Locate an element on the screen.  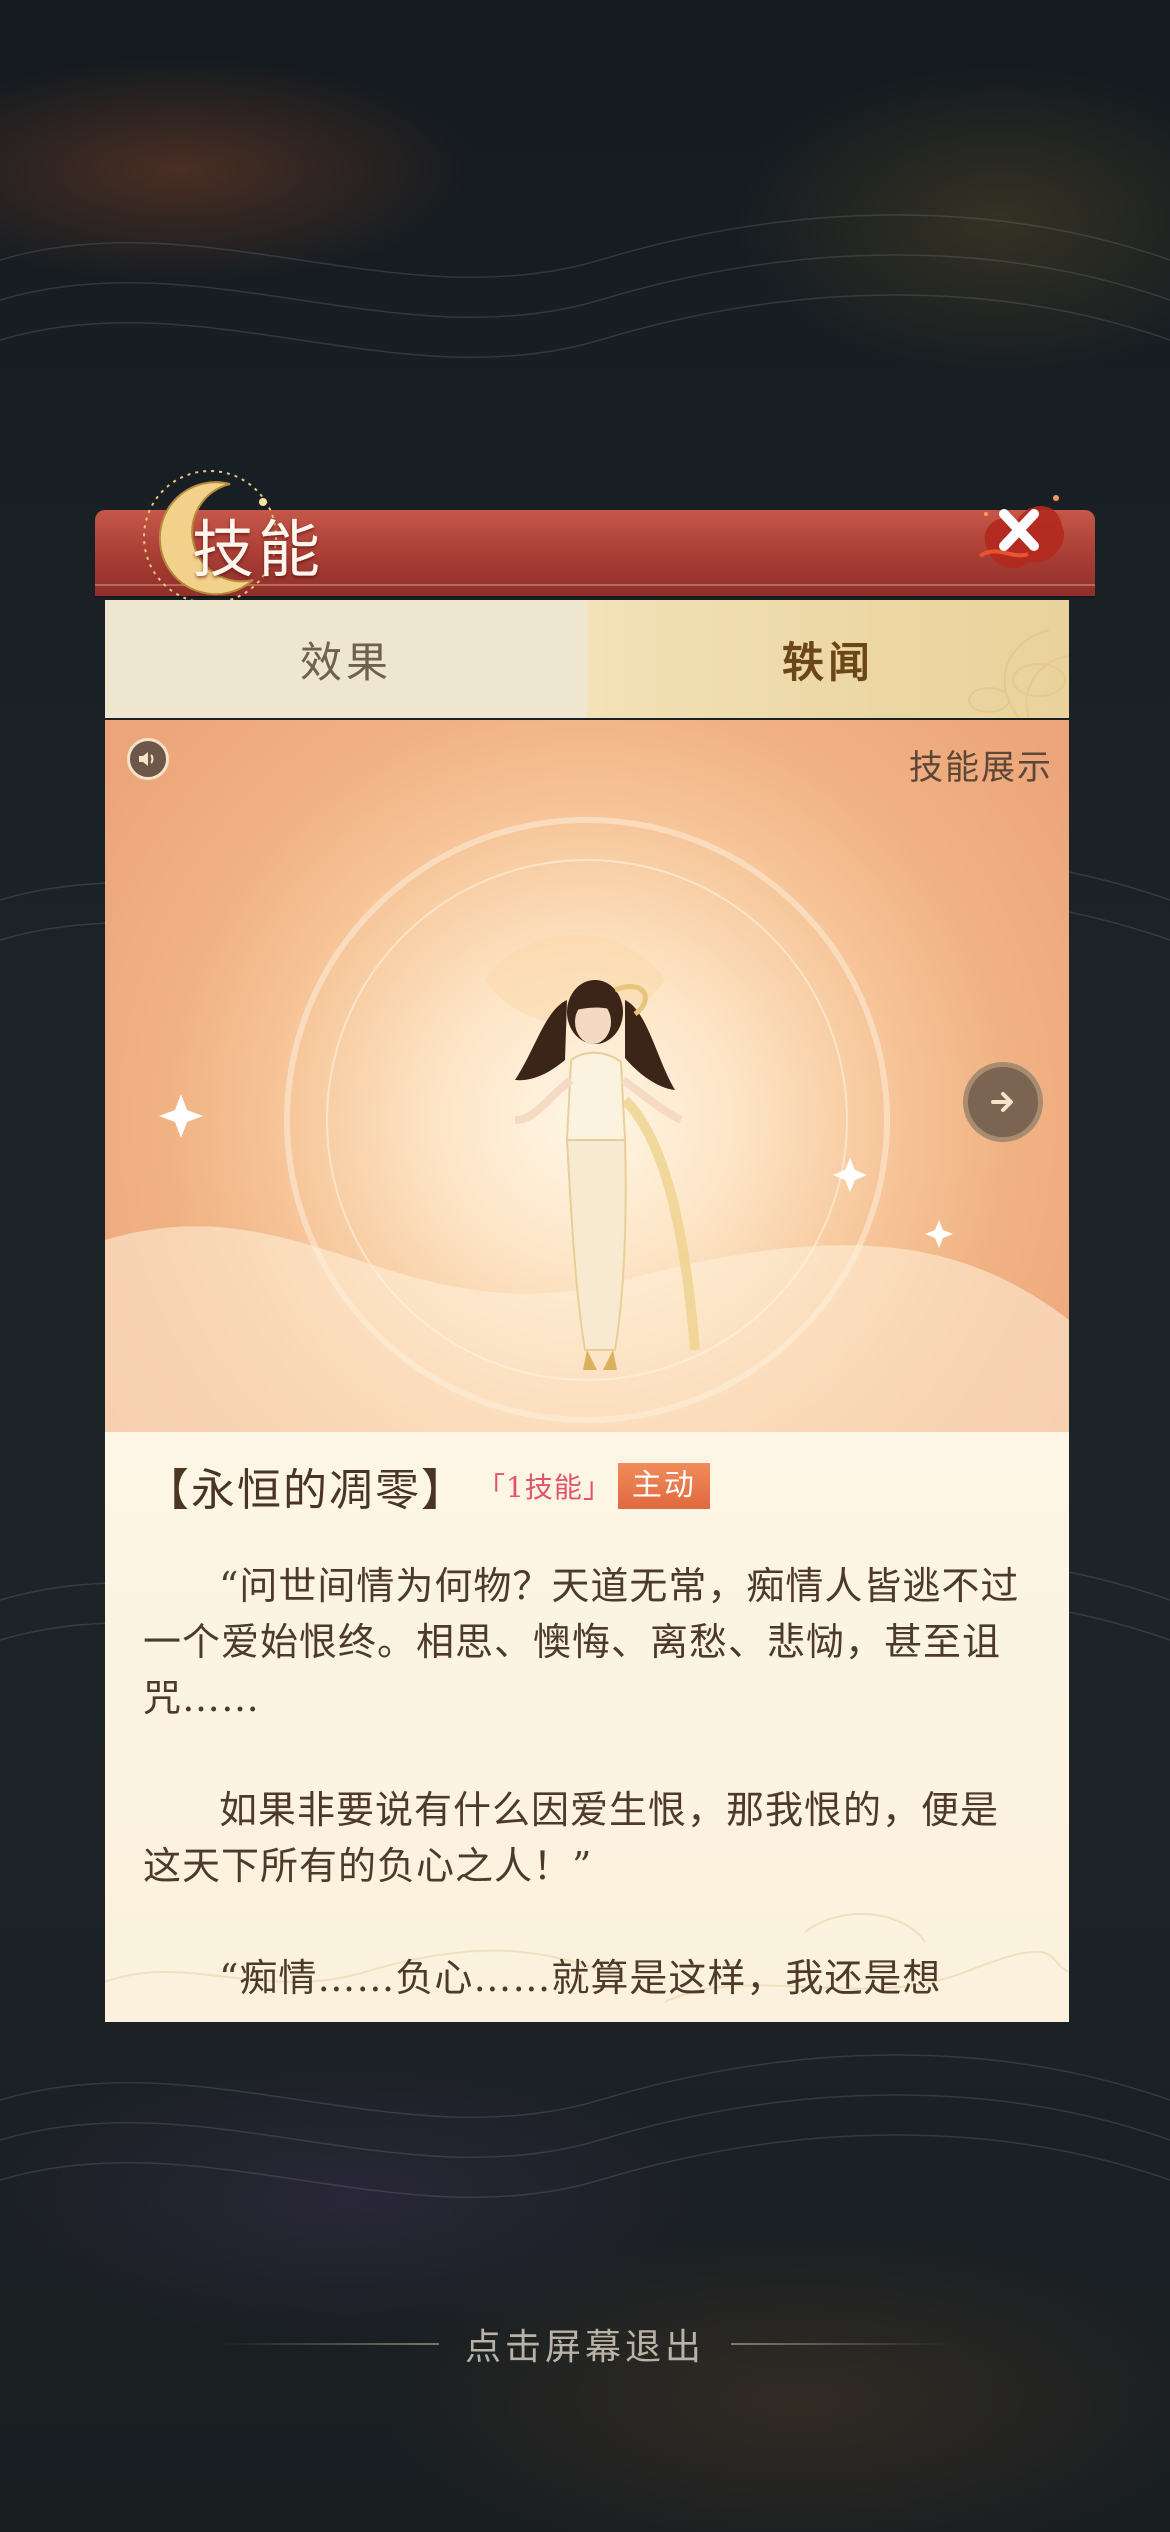
skill-name: 【永恒的凋零】 is located at coordinates (306, 1490).